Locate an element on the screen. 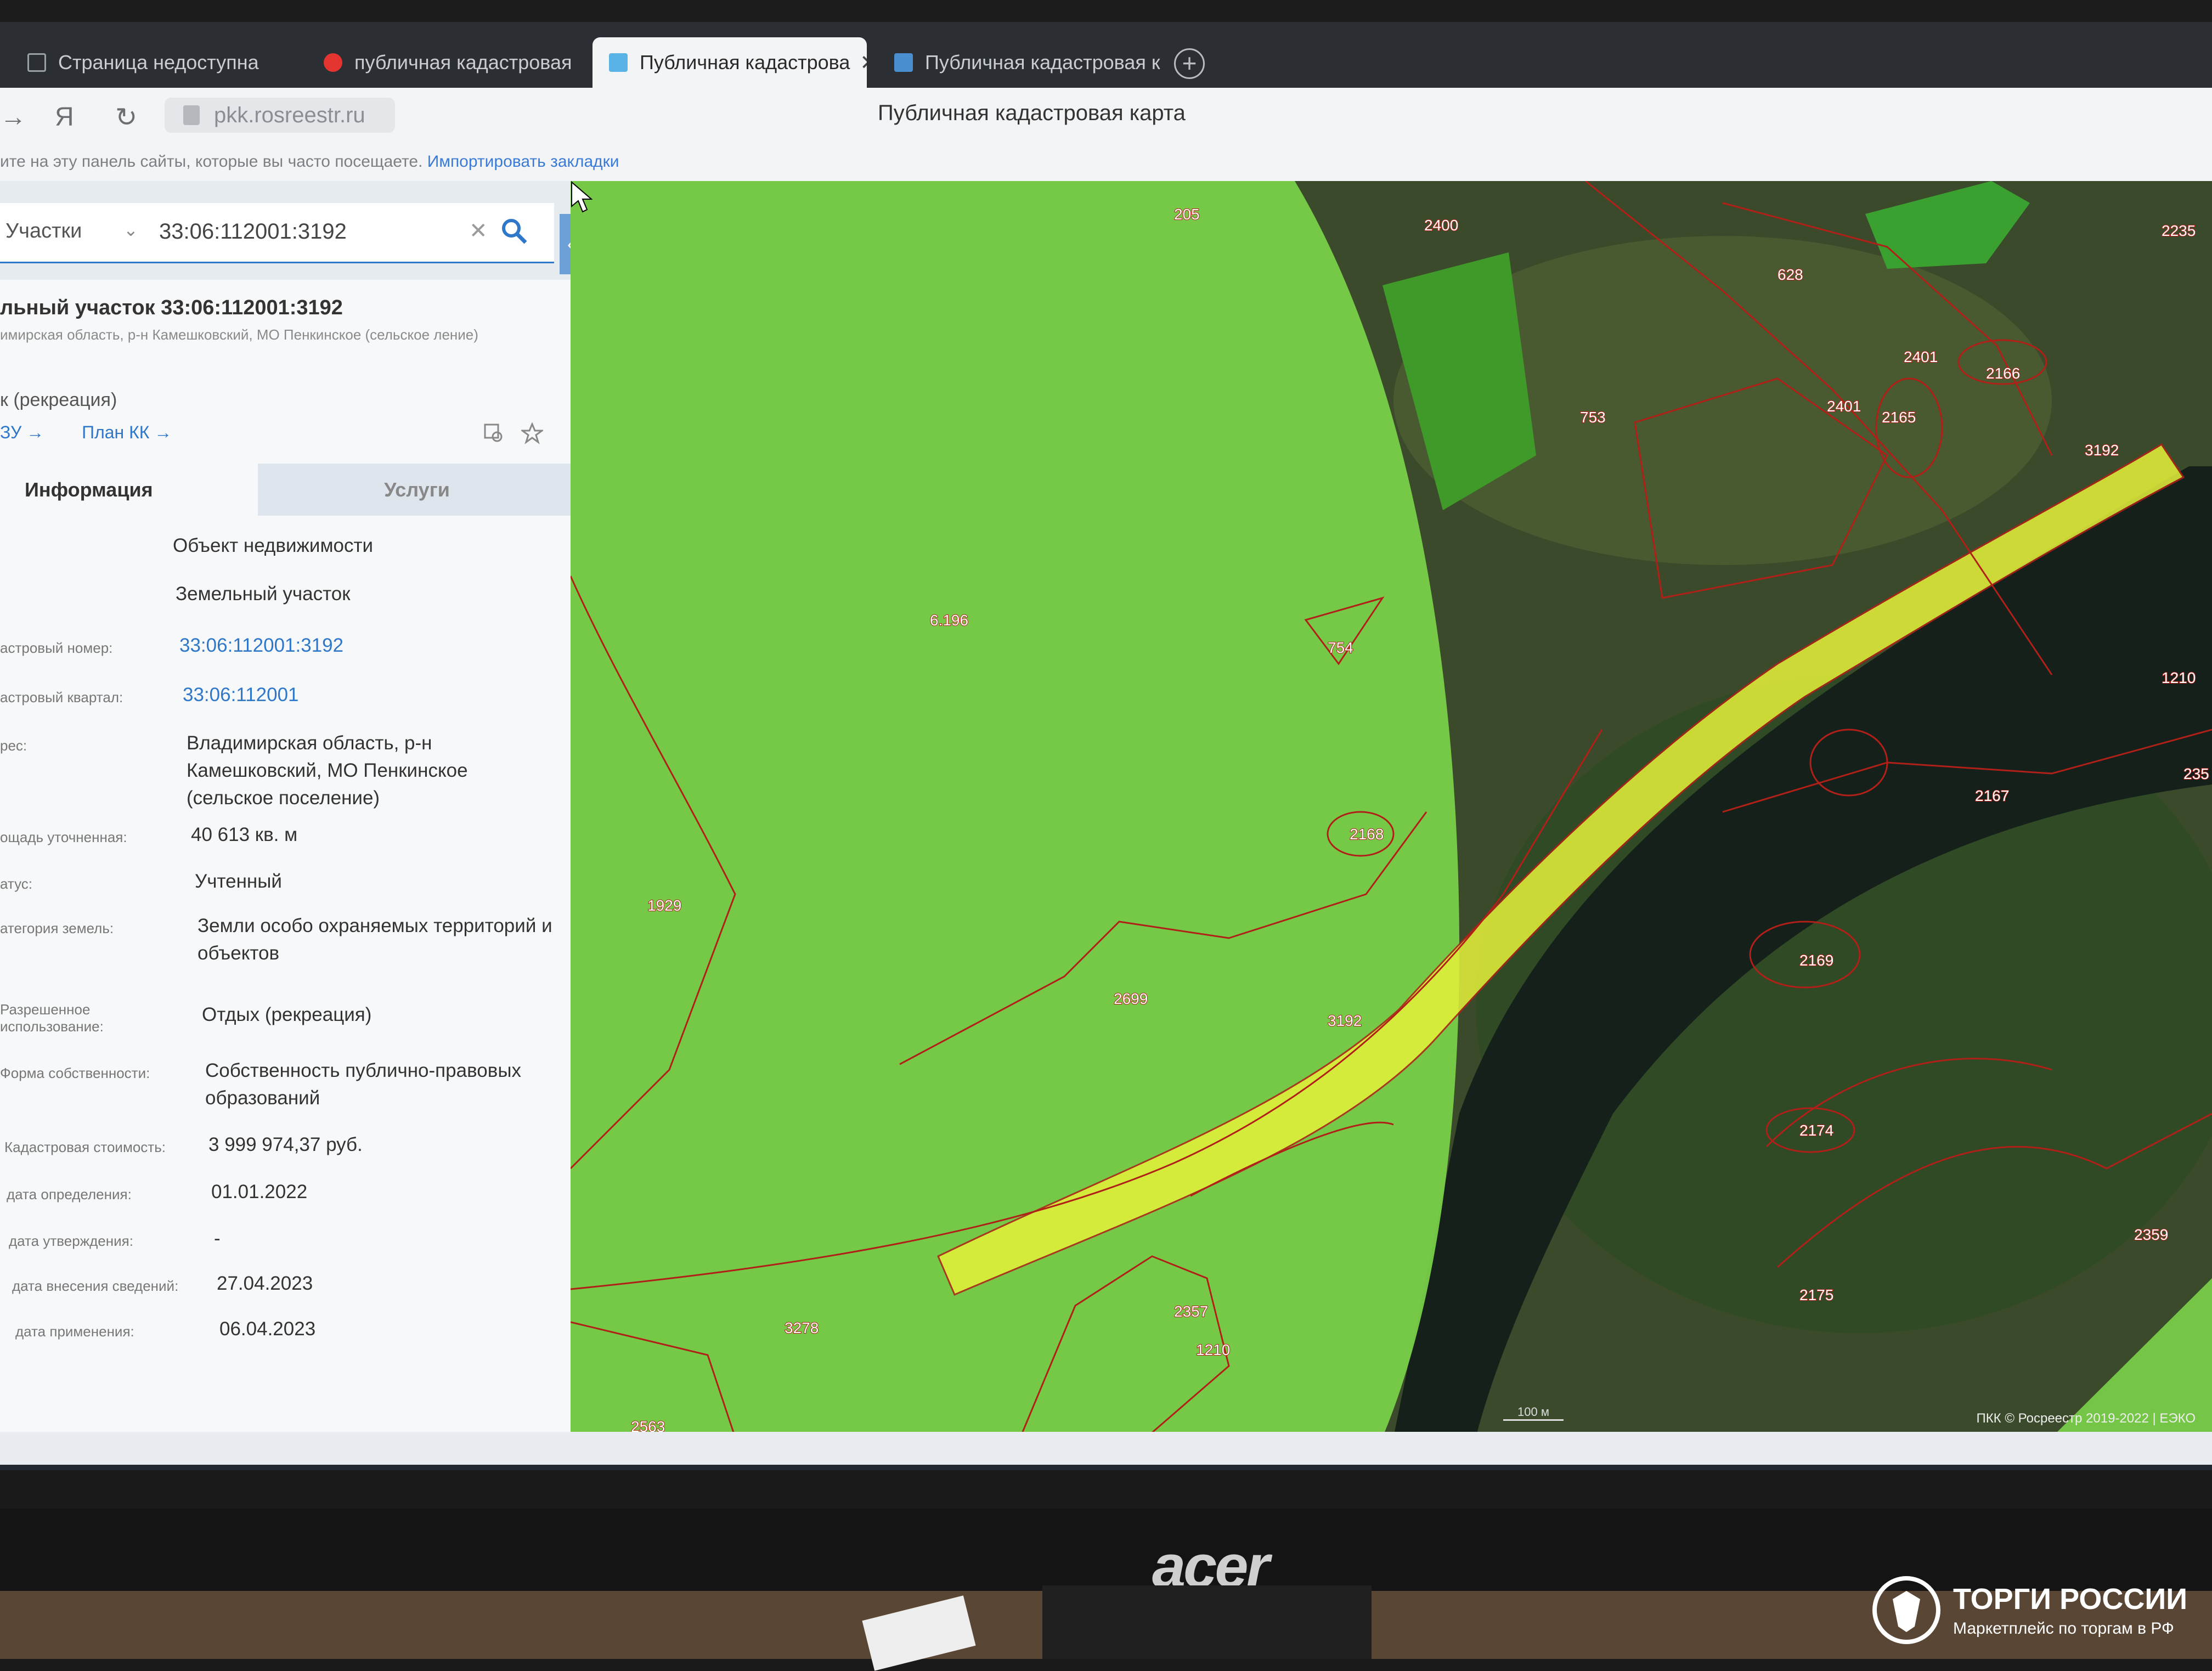  url-field: pkk.rosreestr.ru is located at coordinates (280, 116).